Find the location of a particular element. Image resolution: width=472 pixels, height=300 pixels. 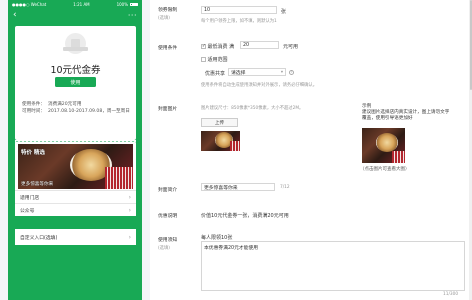

notes-textarea: 本优惠券满20元才能使用 is located at coordinates (333, 266).